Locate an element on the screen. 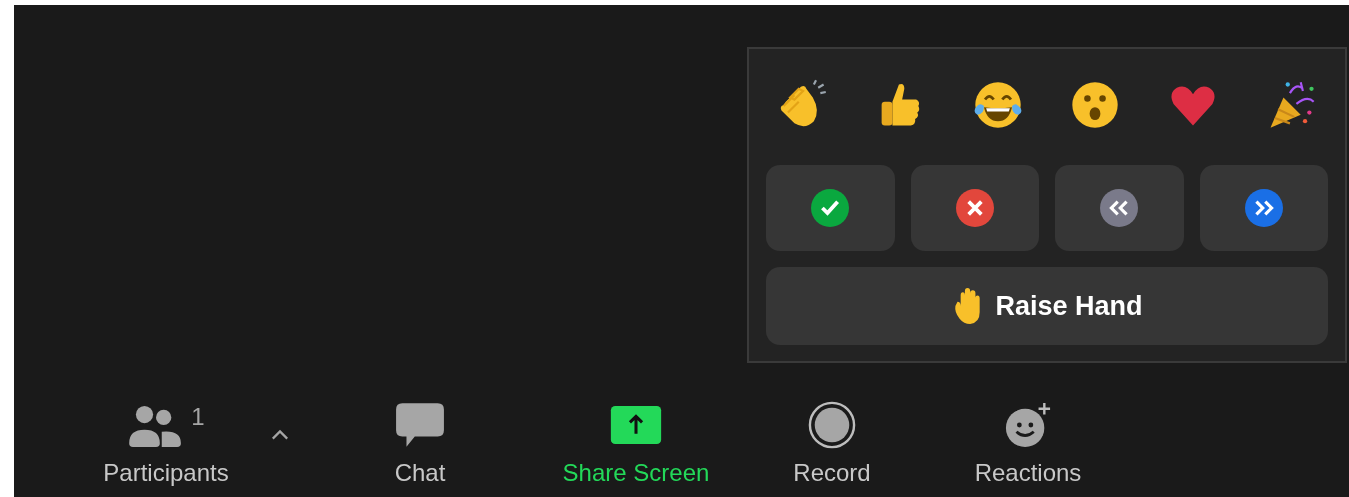 This screenshot has width=1349, height=497. toolbar-label: Share Screen is located at coordinates (636, 473).